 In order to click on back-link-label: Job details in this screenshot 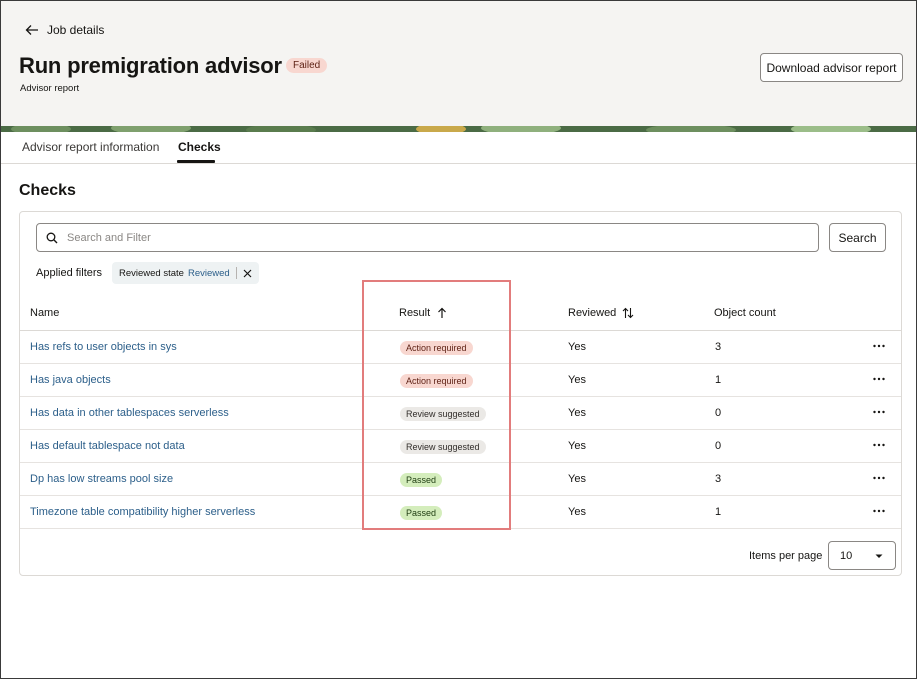, I will do `click(76, 30)`.